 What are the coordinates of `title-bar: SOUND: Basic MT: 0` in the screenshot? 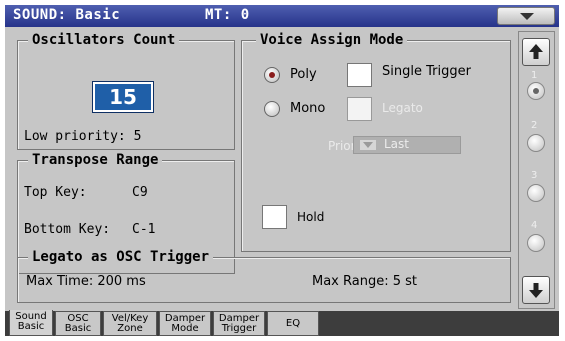 It's located at (282, 16).